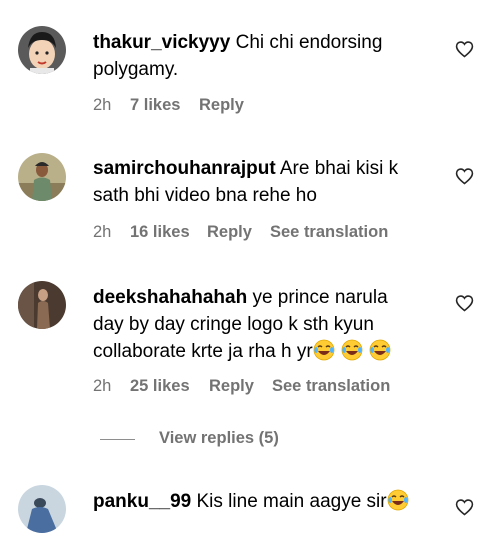  I want to click on view-replies-button: View replies (5), so click(219, 438).